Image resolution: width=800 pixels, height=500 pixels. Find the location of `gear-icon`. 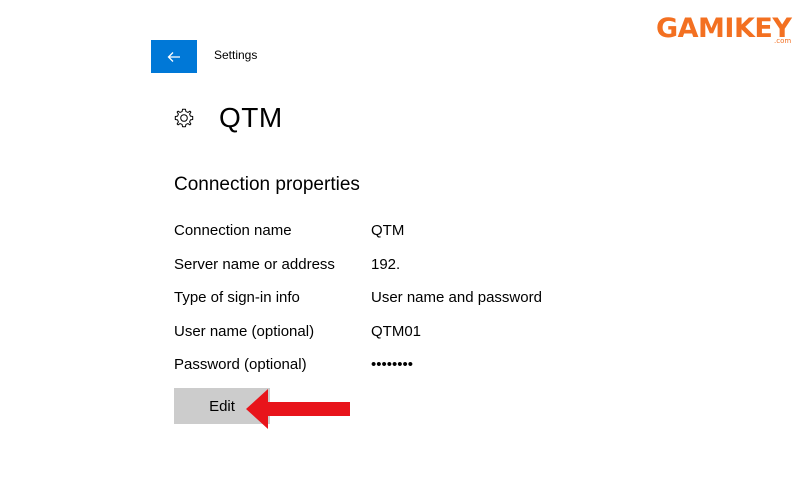

gear-icon is located at coordinates (184, 118).